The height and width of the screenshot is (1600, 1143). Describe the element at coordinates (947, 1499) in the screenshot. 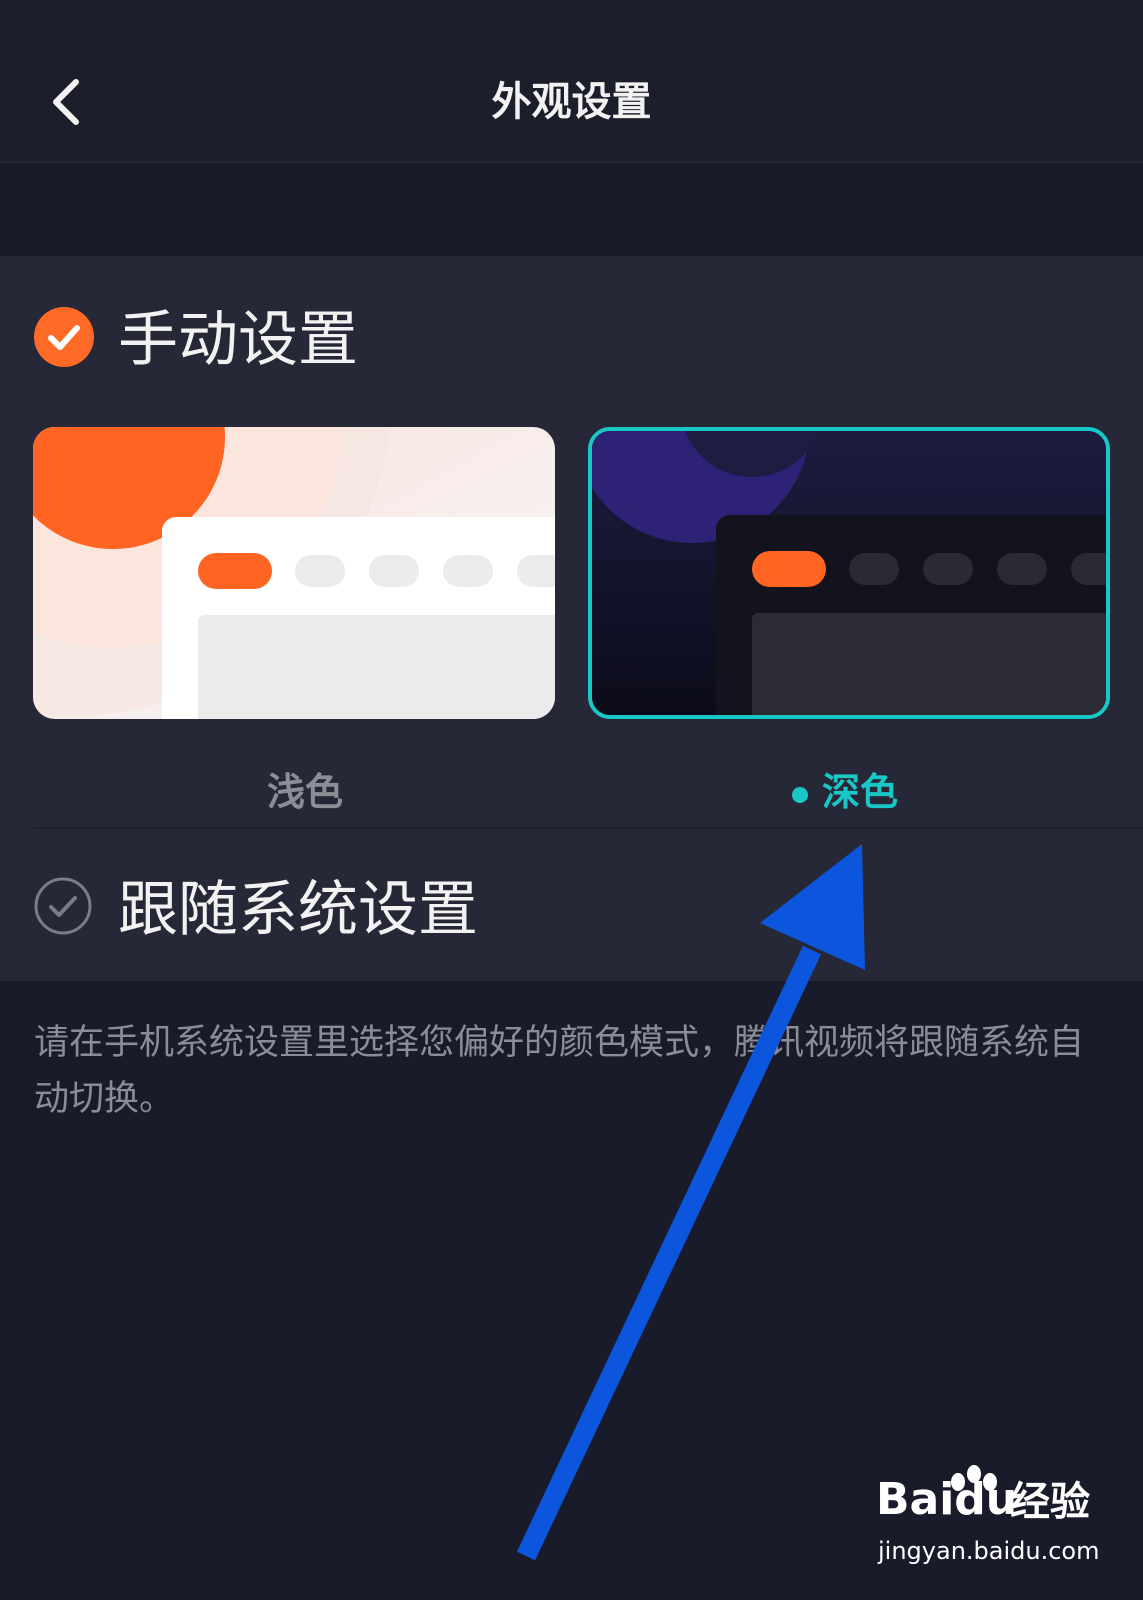

I see `watermark-brand: Baidu` at that location.